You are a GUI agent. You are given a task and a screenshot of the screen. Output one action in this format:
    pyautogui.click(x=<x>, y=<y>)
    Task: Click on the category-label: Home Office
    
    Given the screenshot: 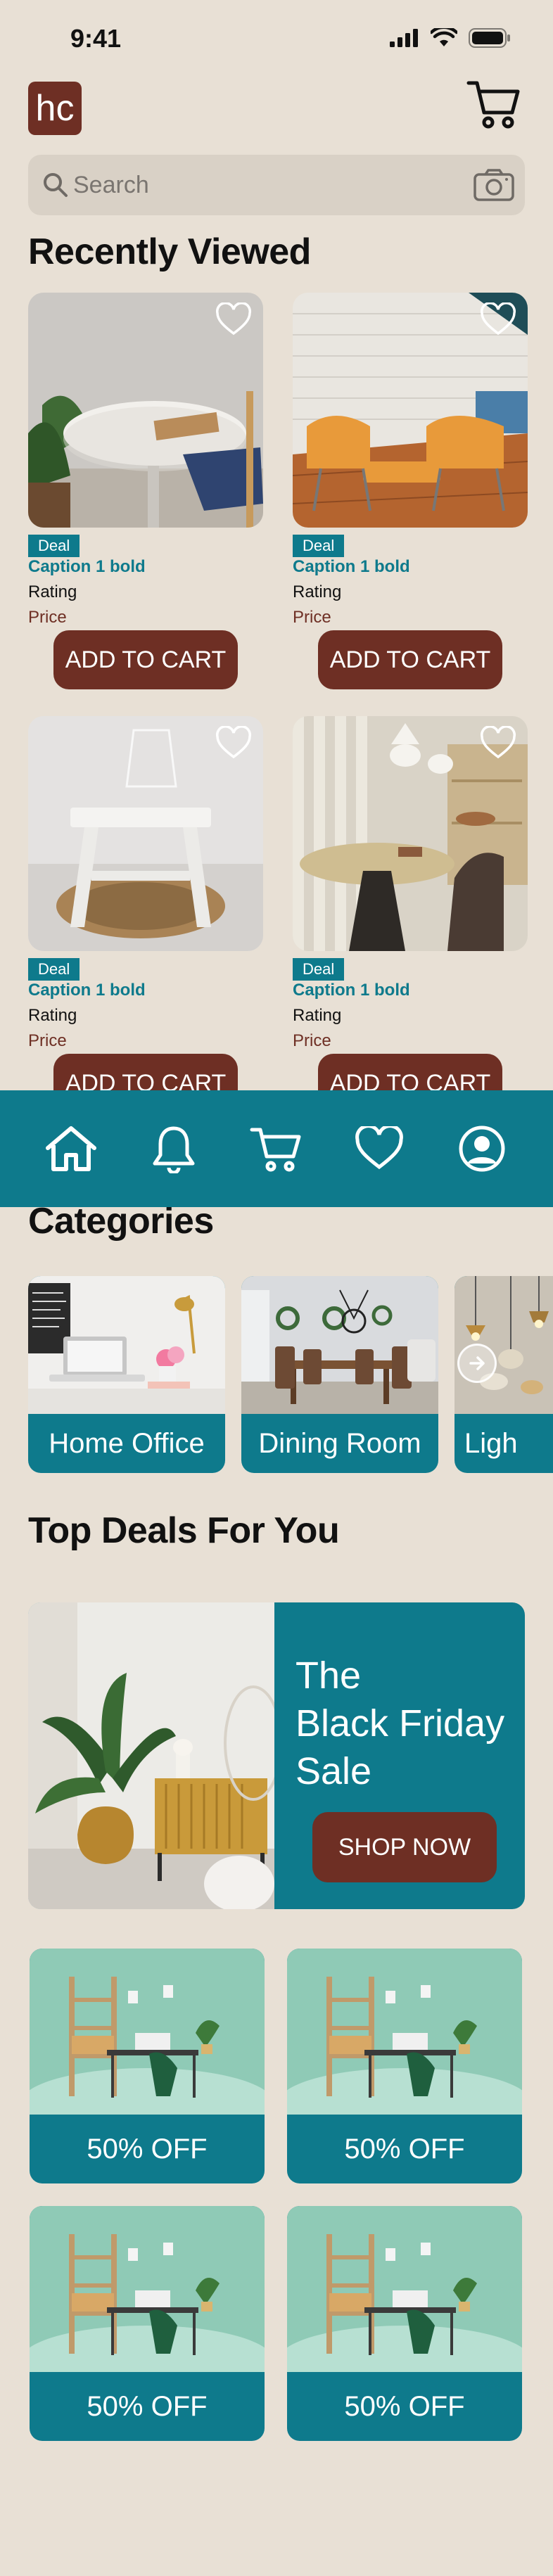 What is the action you would take?
    pyautogui.click(x=127, y=1443)
    